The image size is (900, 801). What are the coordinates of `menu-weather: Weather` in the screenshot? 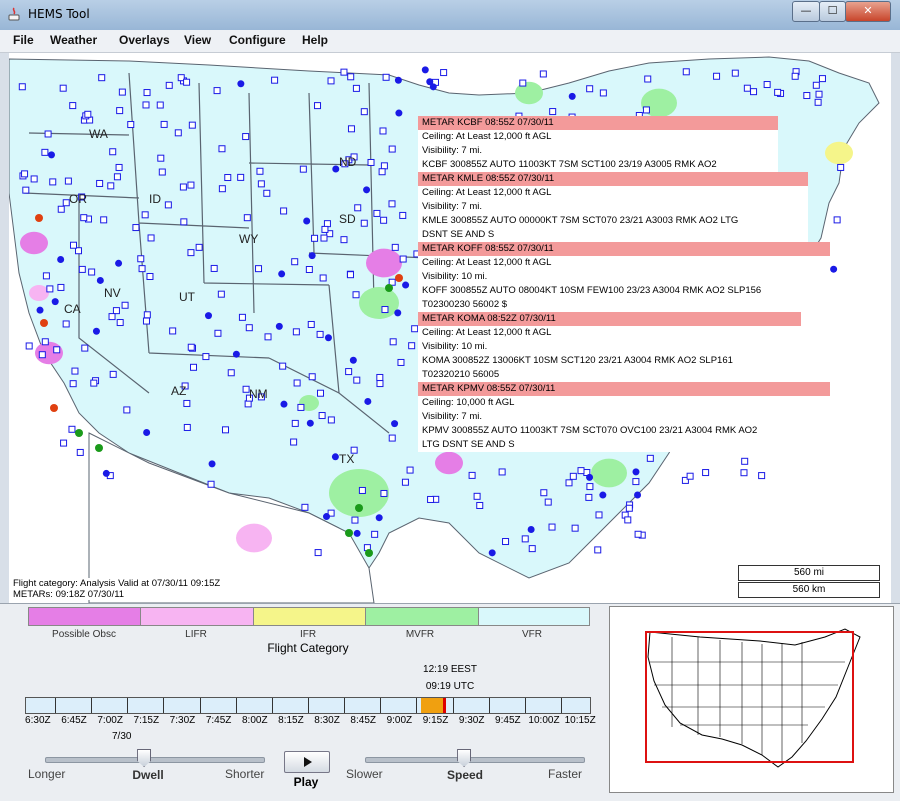 It's located at (73, 40).